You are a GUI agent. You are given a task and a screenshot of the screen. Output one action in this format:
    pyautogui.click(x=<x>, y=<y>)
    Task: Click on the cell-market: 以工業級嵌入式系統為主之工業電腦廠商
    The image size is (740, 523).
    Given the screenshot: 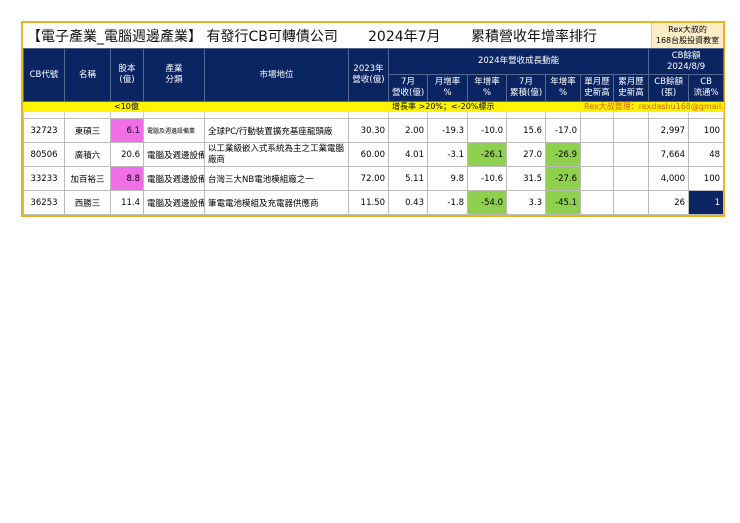 What is the action you would take?
    pyautogui.click(x=276, y=154)
    